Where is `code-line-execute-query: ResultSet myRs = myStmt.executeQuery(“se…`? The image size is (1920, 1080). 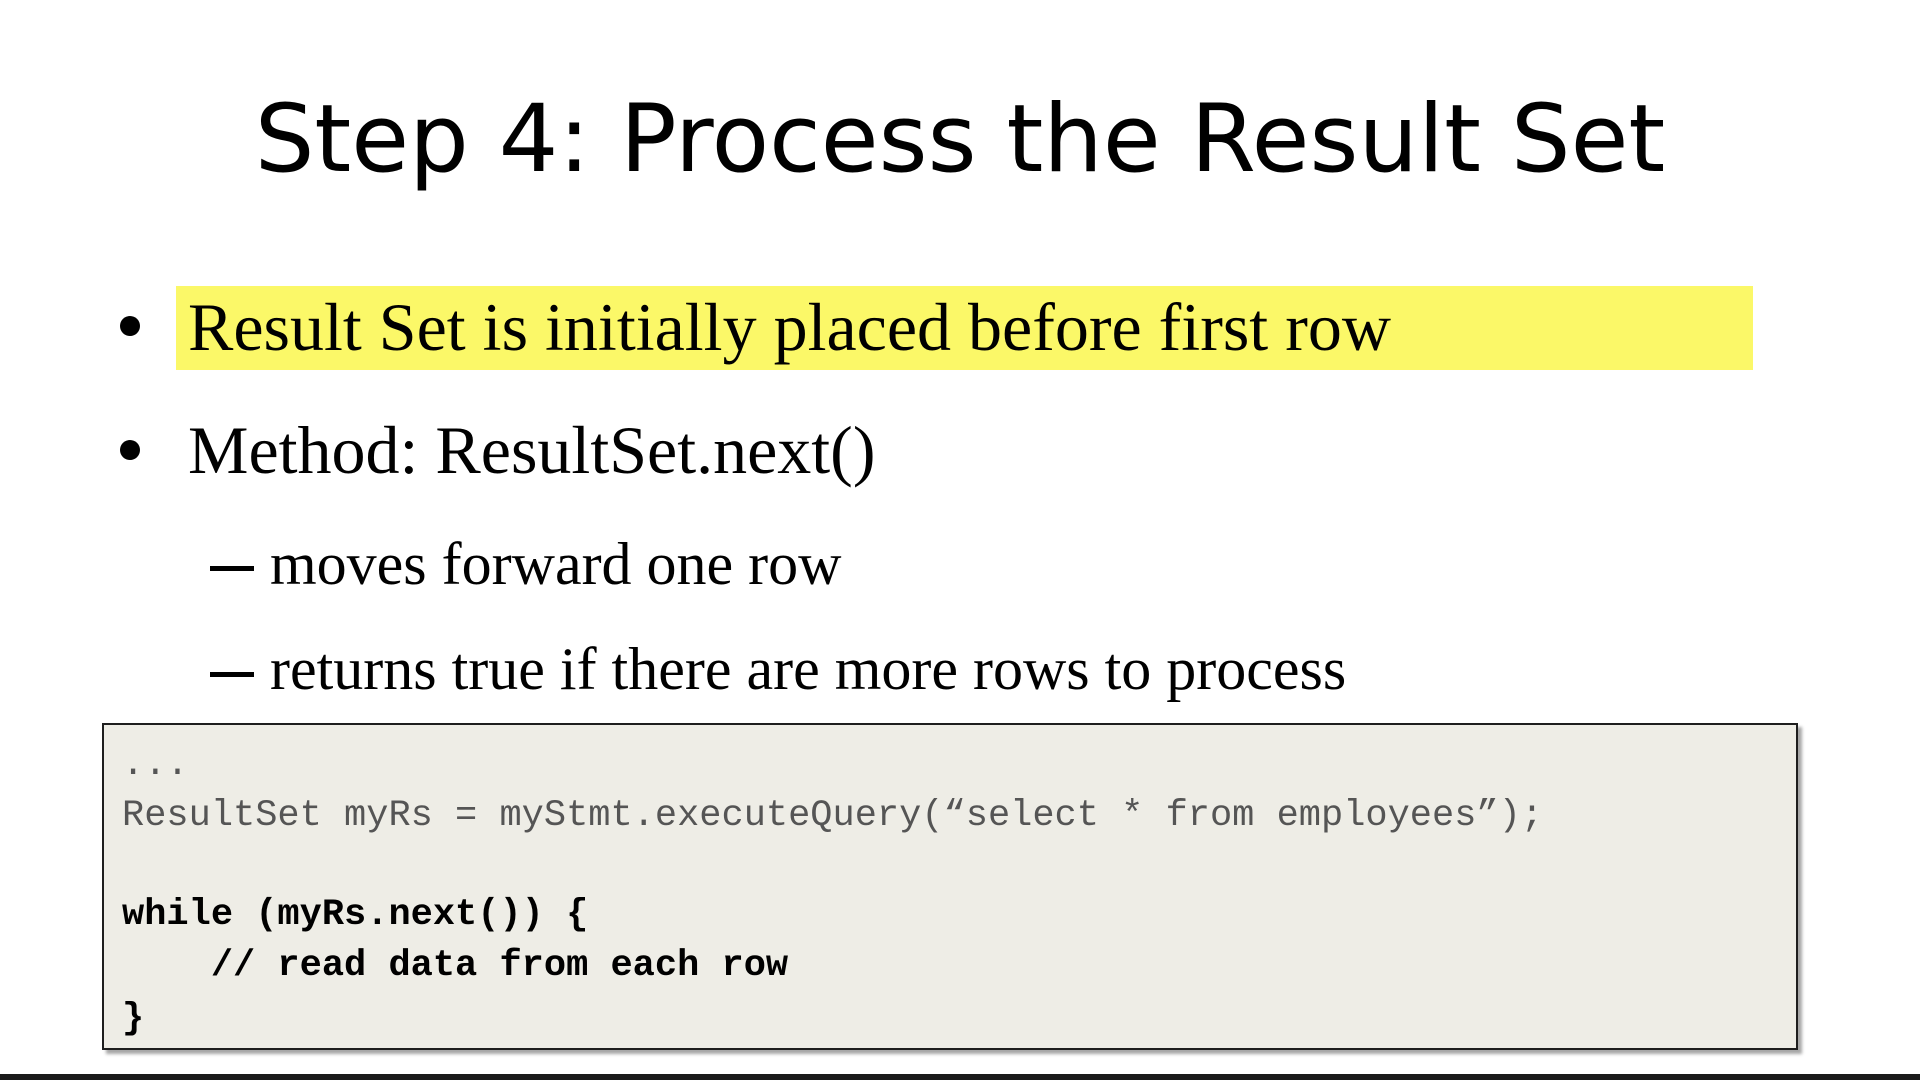
code-line-execute-query: ResultSet myRs = myStmt.executeQuery(“se… is located at coordinates (833, 816).